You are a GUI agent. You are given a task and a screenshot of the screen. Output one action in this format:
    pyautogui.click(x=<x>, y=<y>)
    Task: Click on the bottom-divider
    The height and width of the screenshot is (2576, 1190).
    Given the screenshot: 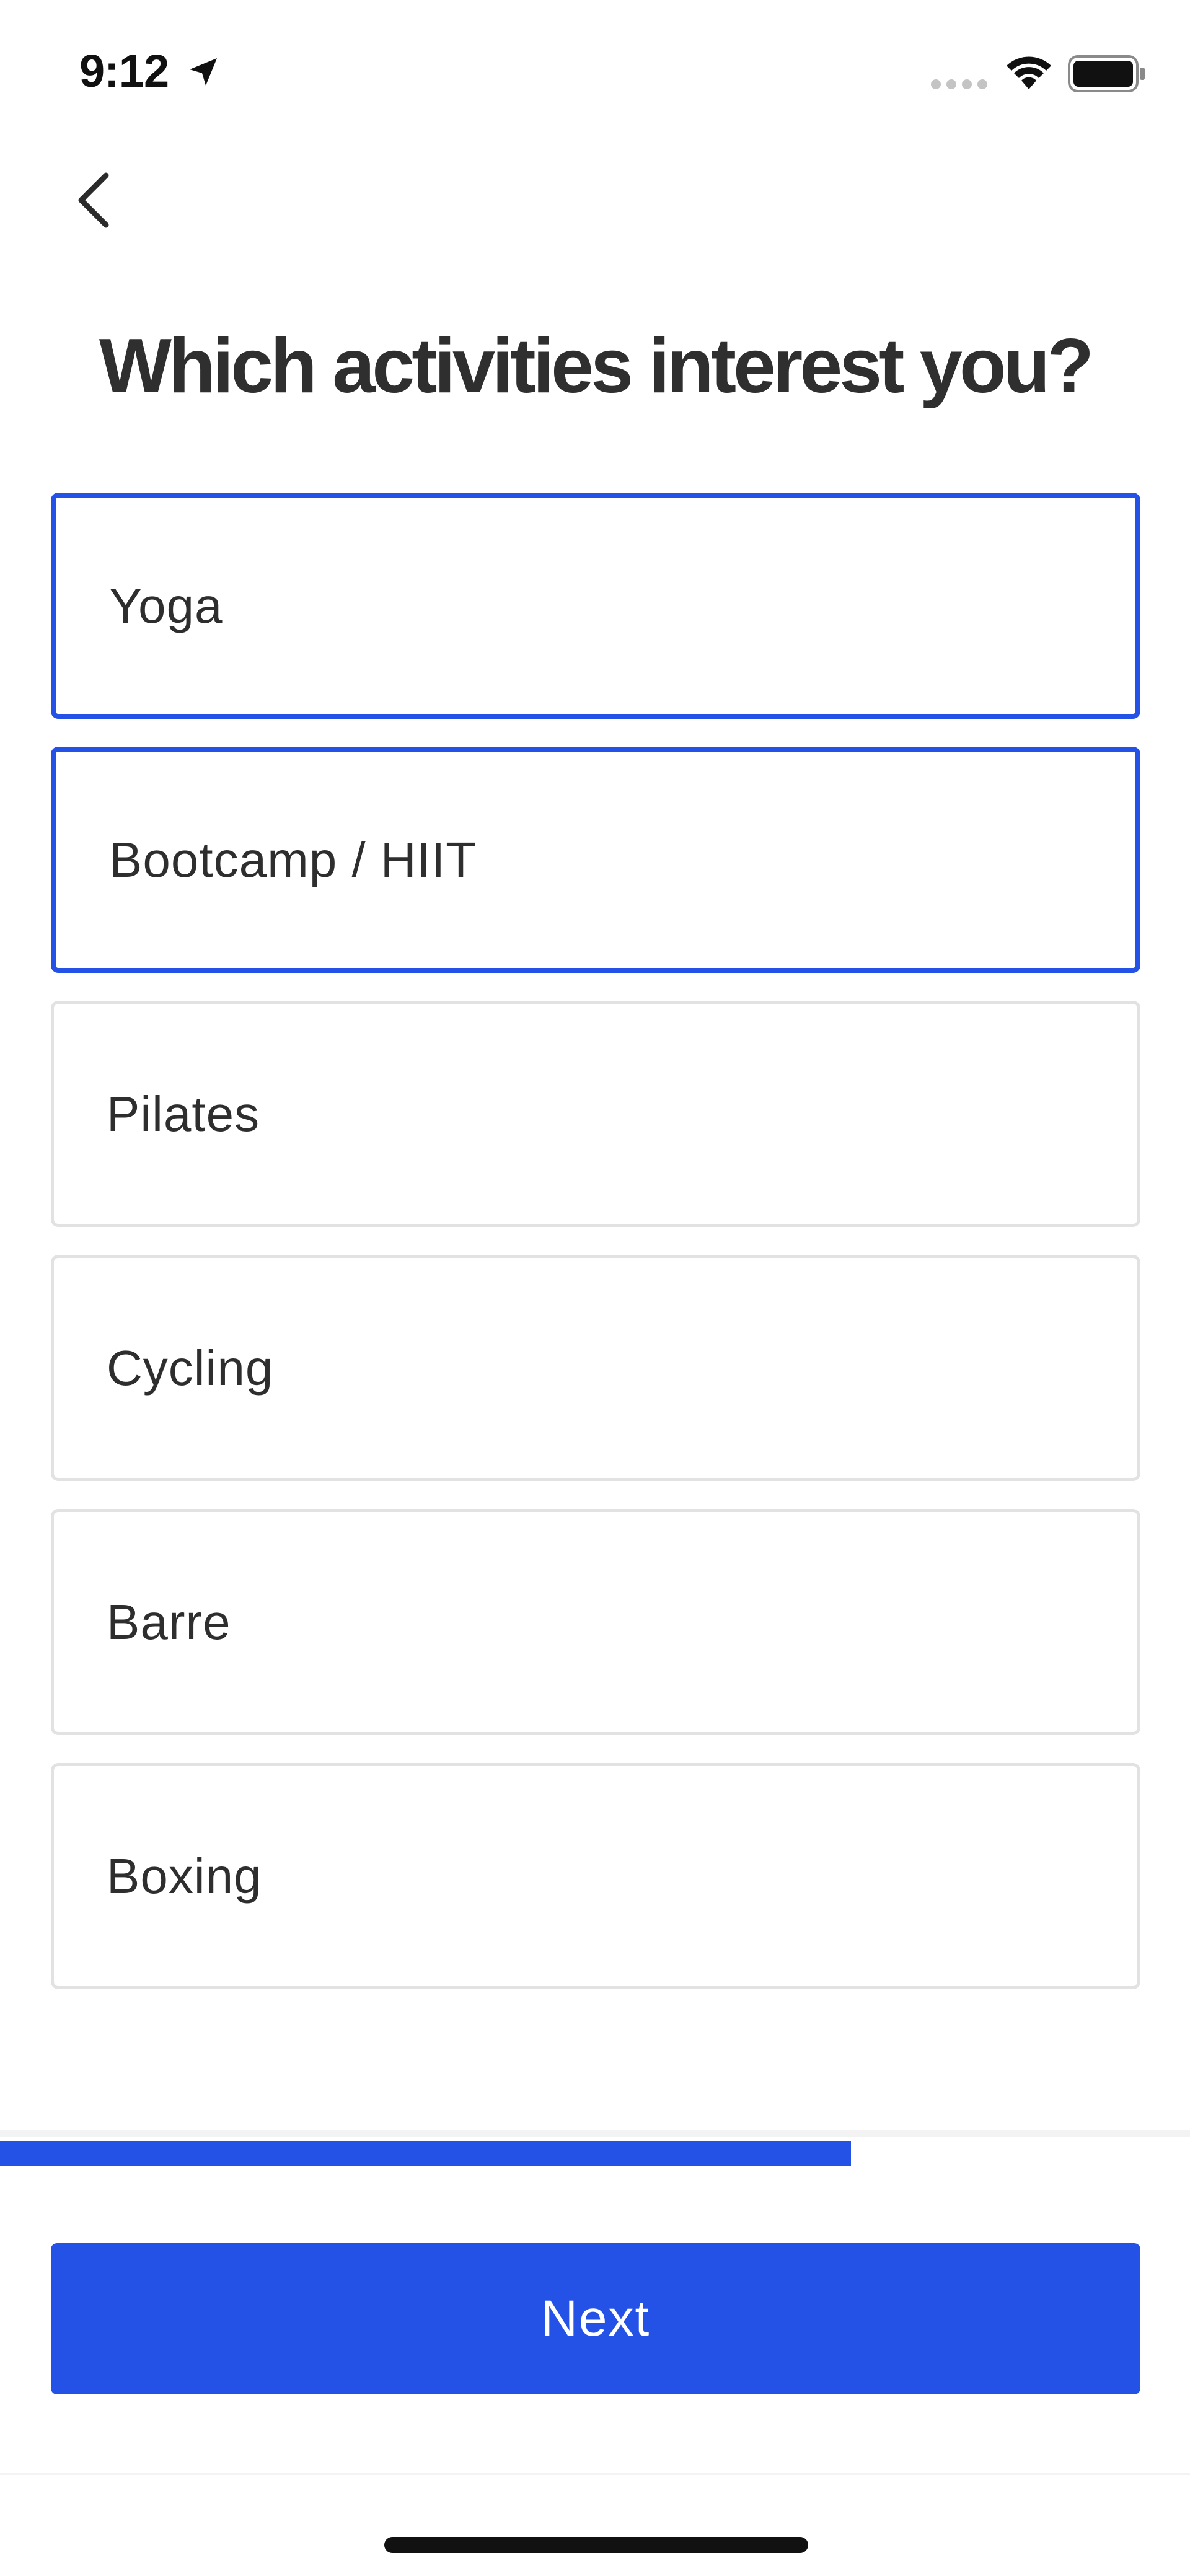 What is the action you would take?
    pyautogui.click(x=595, y=2134)
    